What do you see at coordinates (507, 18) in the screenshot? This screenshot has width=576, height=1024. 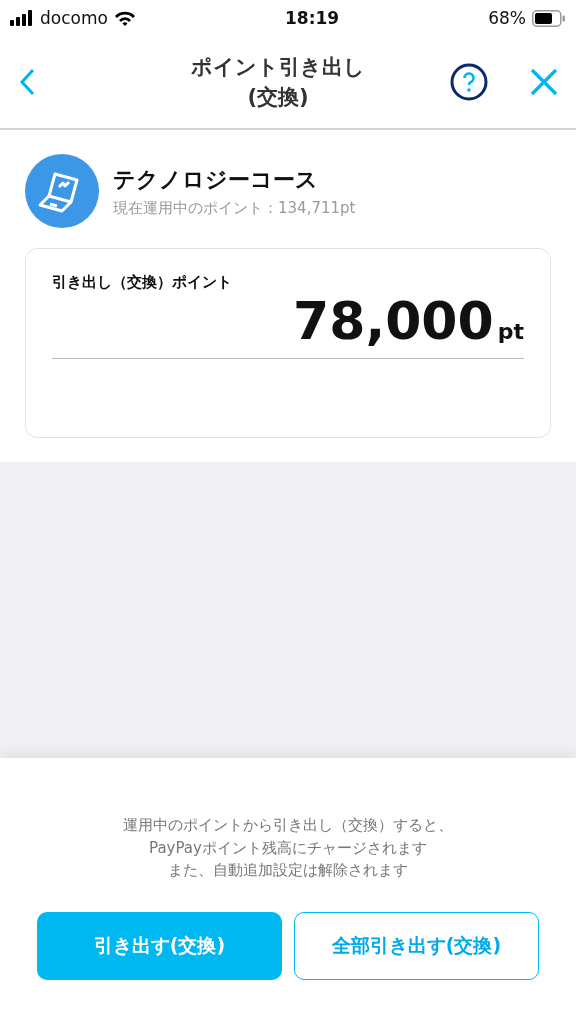 I see `battery-percent: 68%` at bounding box center [507, 18].